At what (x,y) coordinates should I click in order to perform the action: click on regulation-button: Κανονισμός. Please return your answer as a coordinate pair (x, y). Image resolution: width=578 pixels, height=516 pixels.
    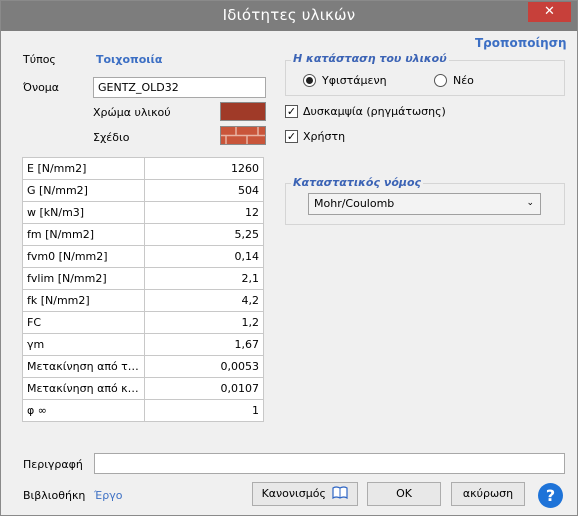
    Looking at the image, I should click on (305, 494).